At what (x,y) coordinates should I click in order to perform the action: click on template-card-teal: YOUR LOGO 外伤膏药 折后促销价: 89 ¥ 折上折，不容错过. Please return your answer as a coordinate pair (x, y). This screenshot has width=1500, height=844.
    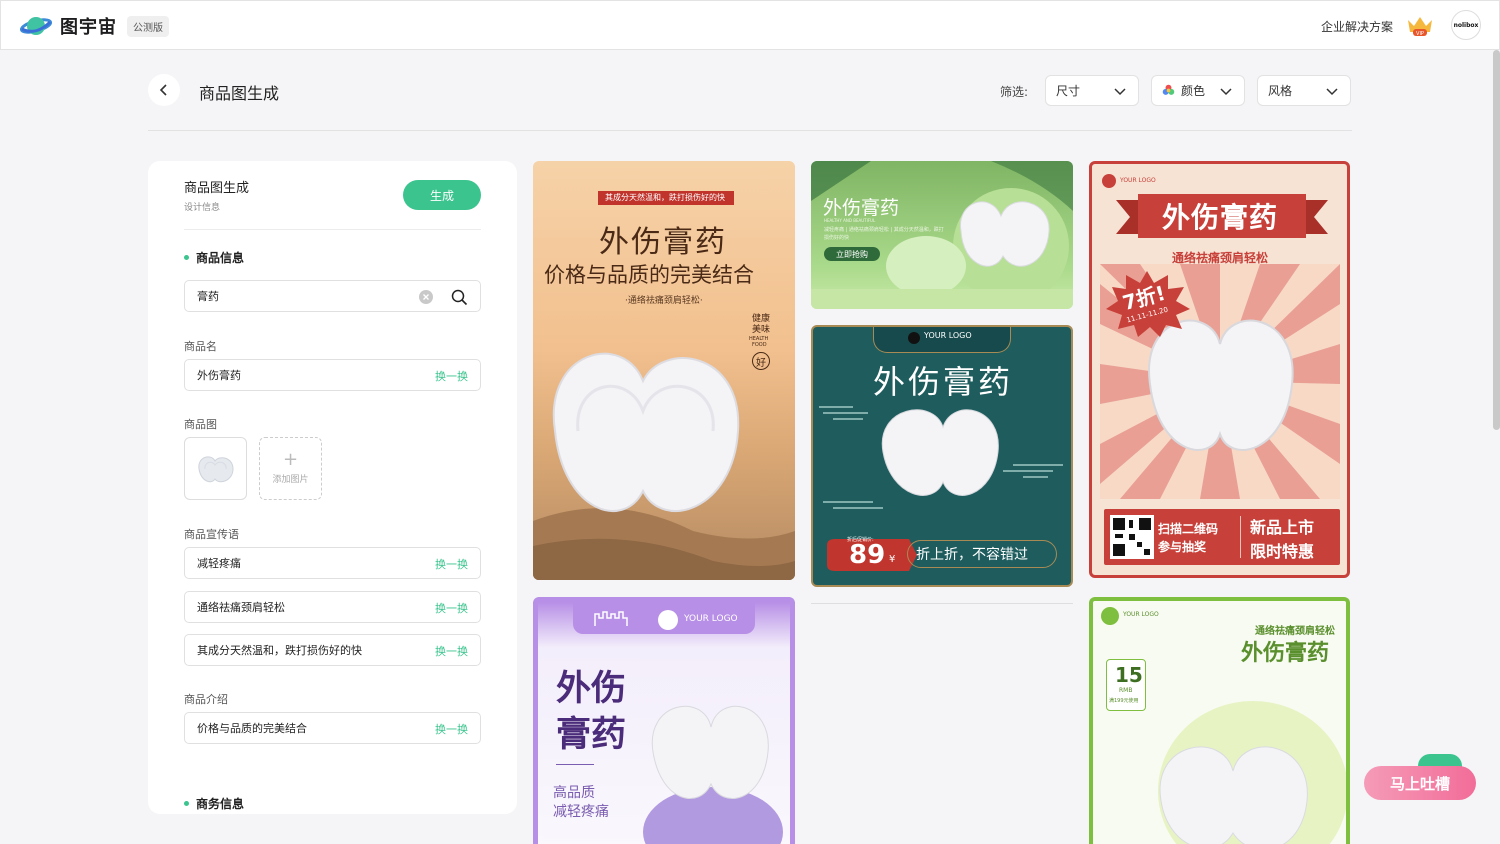
    Looking at the image, I should click on (942, 456).